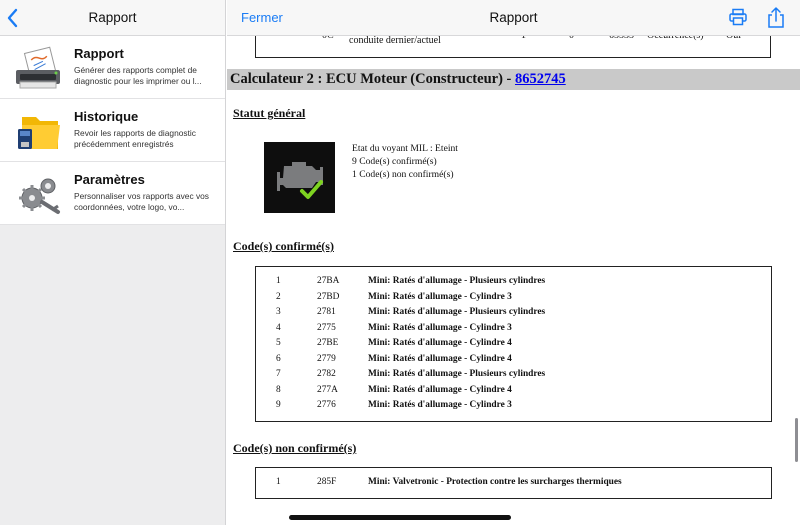  Describe the element at coordinates (540, 79) in the screenshot. I see `ecu-part-link: 8652745` at that location.